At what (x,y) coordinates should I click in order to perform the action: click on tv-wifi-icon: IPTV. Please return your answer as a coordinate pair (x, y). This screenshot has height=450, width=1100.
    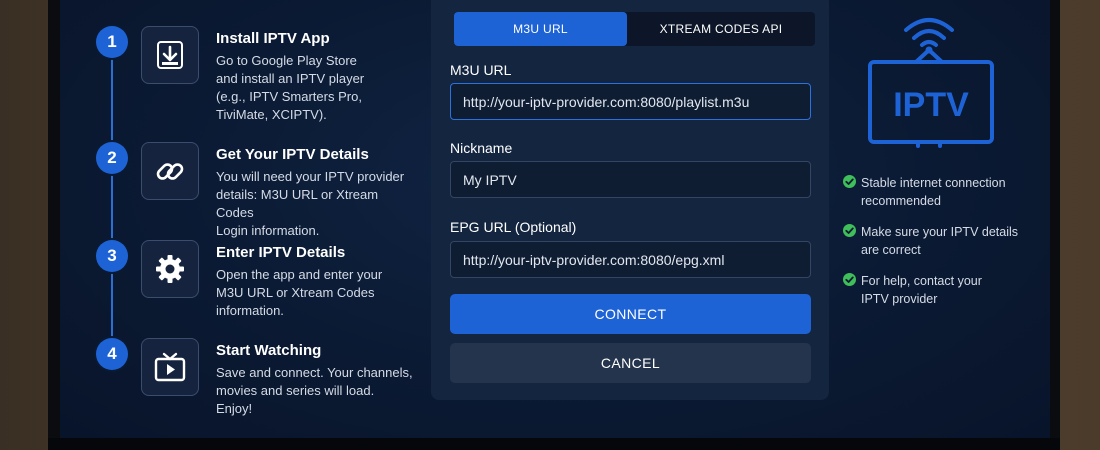
    Looking at the image, I should click on (931, 80).